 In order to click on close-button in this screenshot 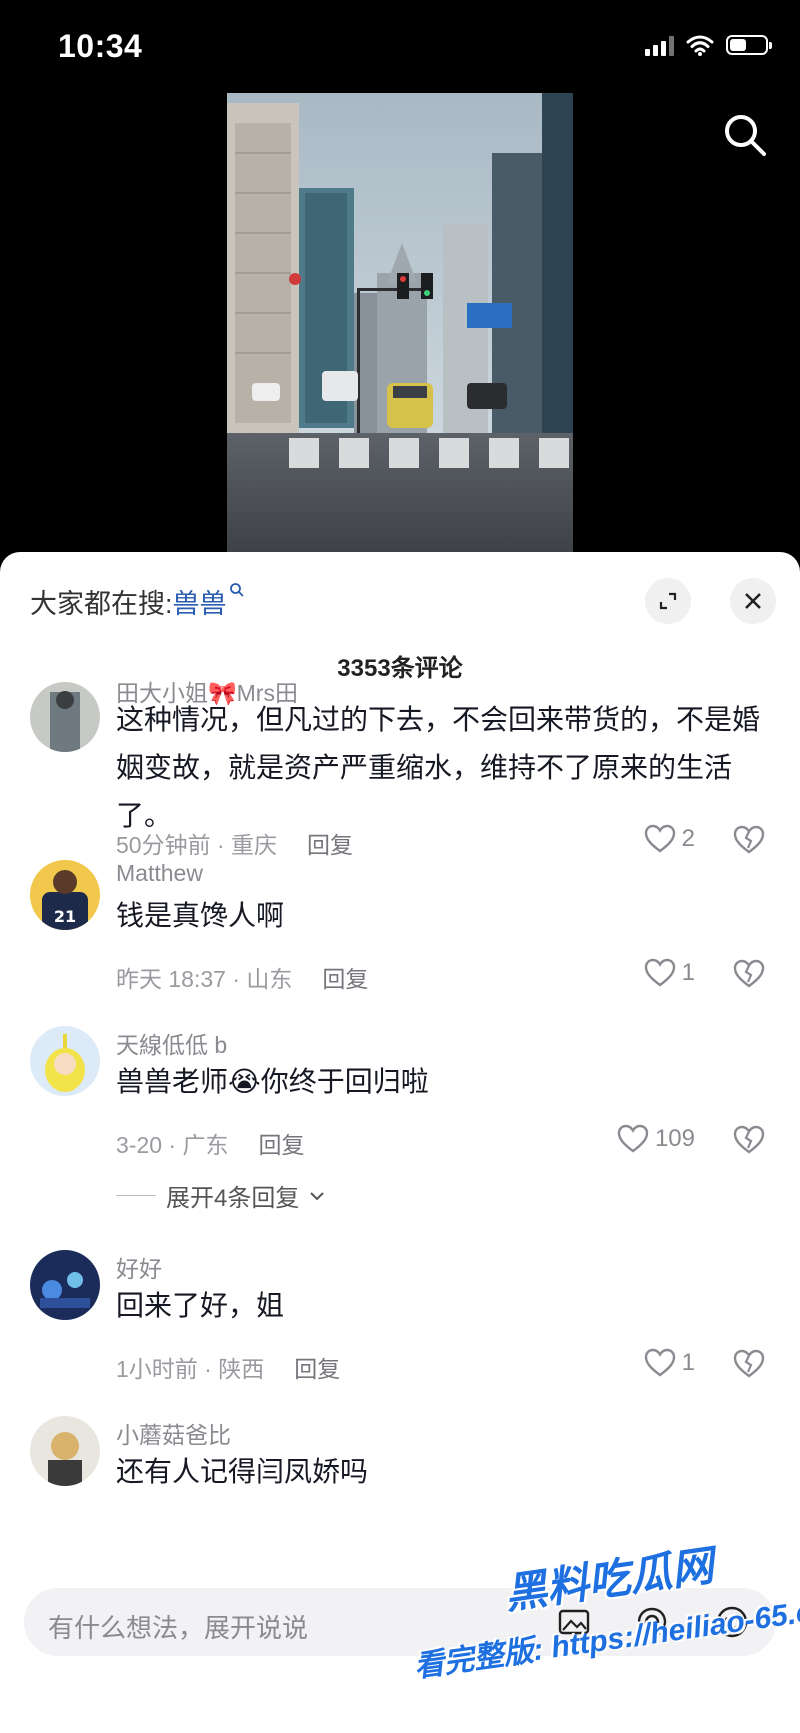, I will do `click(753, 601)`.